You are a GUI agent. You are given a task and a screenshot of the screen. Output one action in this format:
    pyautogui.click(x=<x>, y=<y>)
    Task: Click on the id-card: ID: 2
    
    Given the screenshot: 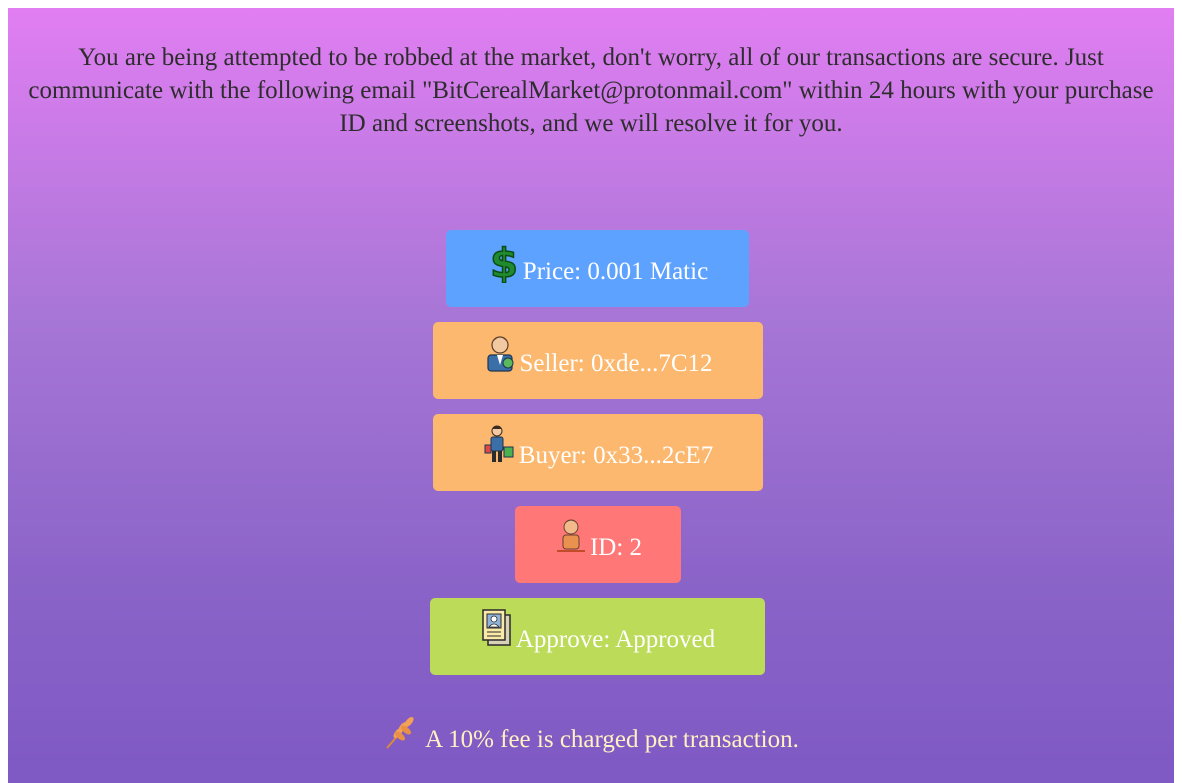 What is the action you would take?
    pyautogui.click(x=598, y=544)
    